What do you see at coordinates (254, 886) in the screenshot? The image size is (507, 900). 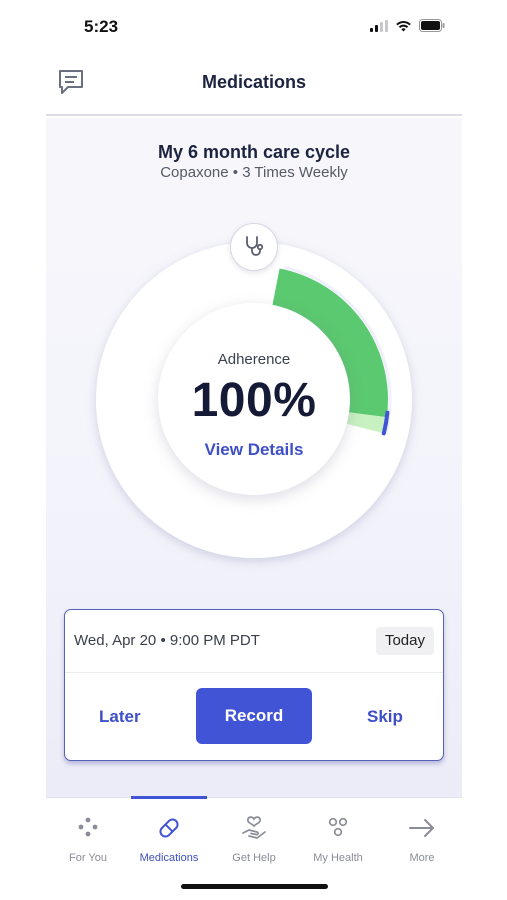 I see `home-indicator` at bounding box center [254, 886].